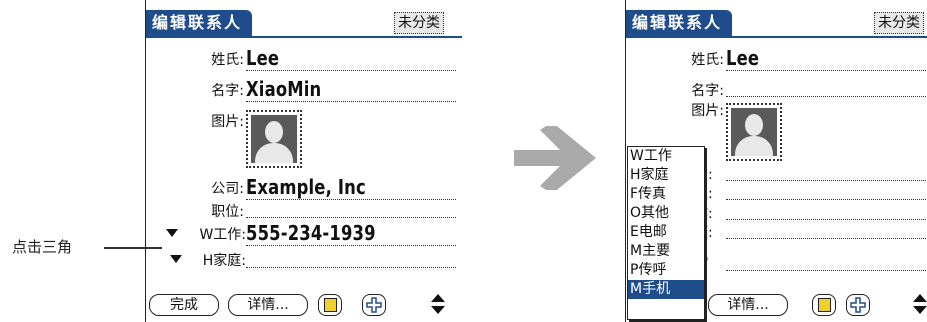  What do you see at coordinates (666, 213) in the screenshot?
I see `menu-item-other: O其他` at bounding box center [666, 213].